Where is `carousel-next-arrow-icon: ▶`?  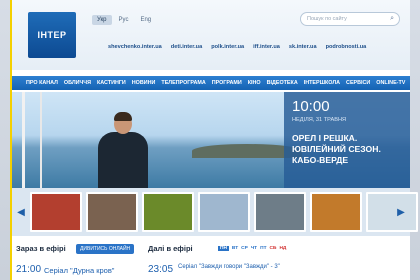 carousel-next-arrow-icon: ▶ is located at coordinates (401, 212).